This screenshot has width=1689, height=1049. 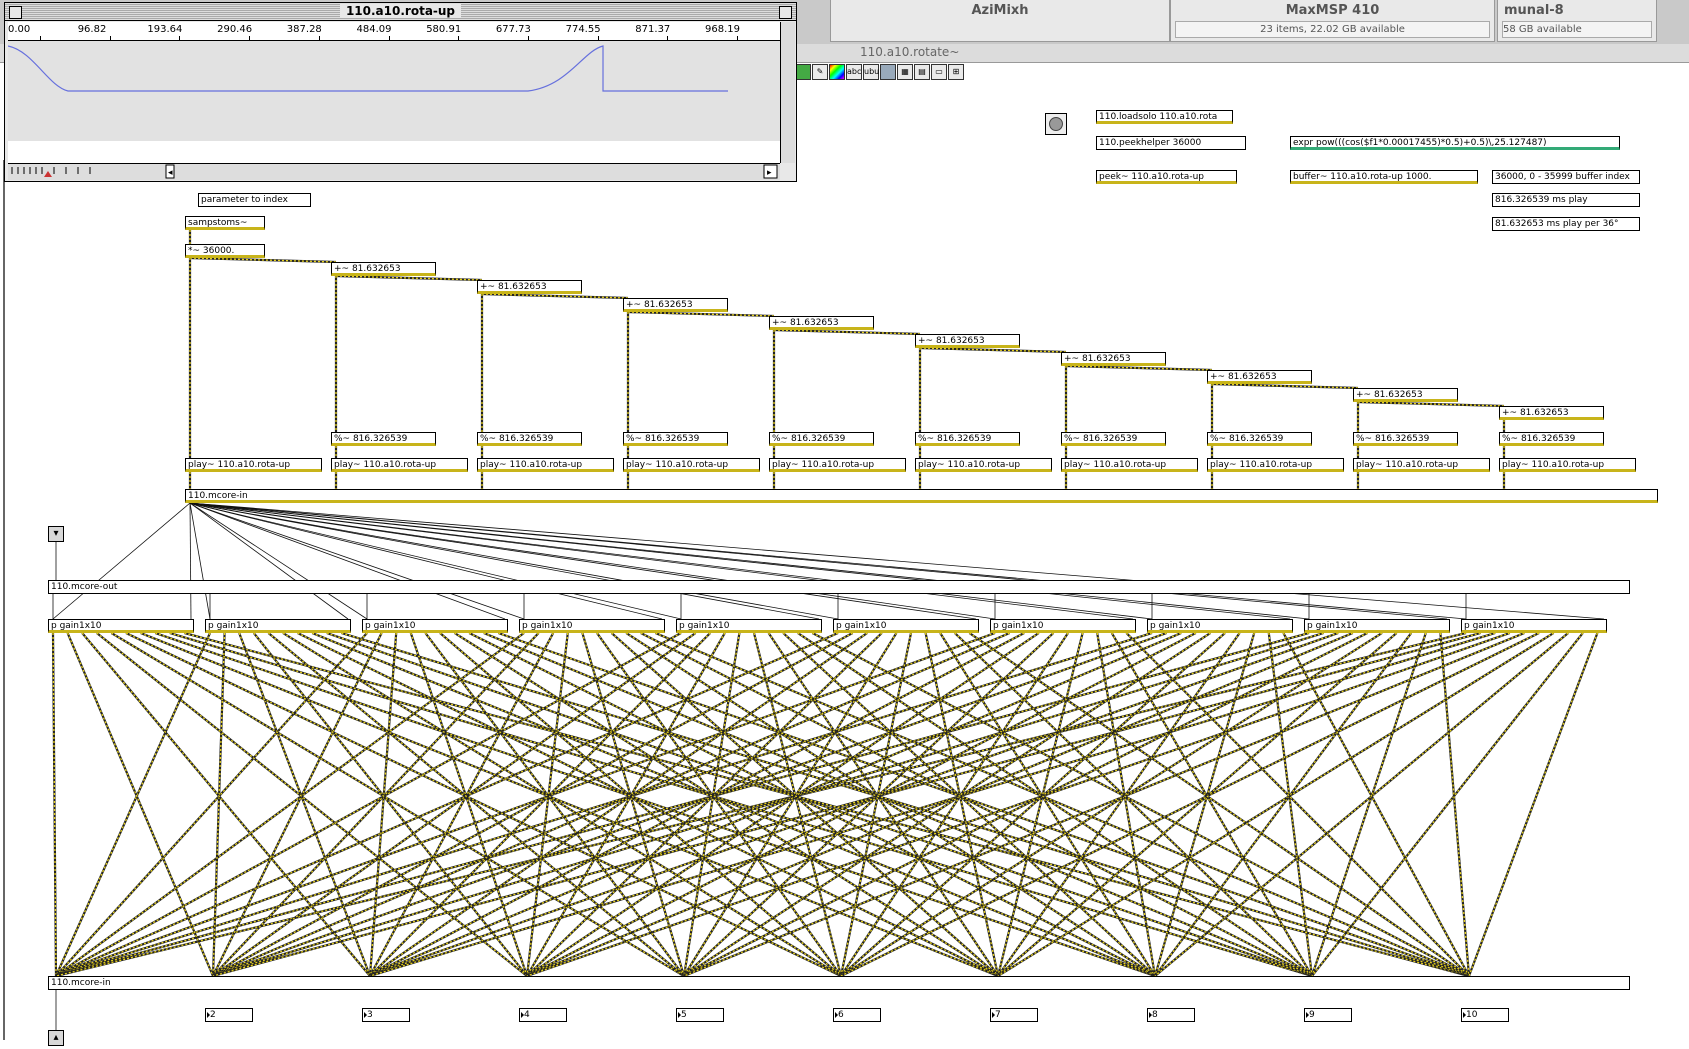 I want to click on modulo-5: %~ 816.326539, so click(x=967, y=439).